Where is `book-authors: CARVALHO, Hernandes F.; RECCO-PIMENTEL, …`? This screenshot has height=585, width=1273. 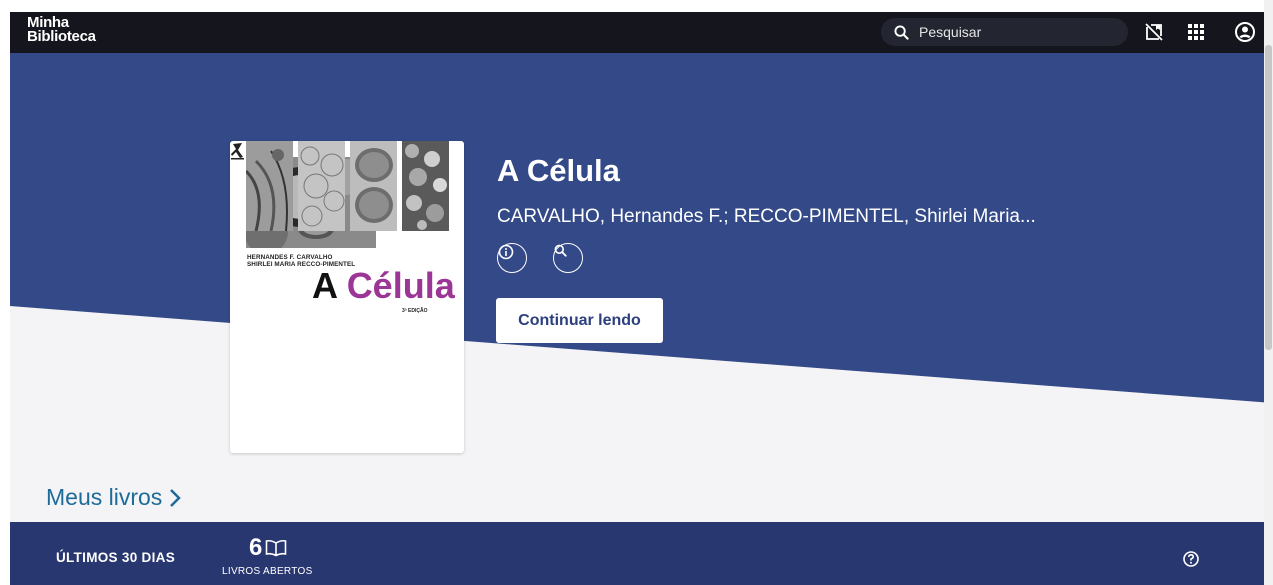 book-authors: CARVALHO, Hernandes F.; RECCO-PIMENTEL, … is located at coordinates (766, 216).